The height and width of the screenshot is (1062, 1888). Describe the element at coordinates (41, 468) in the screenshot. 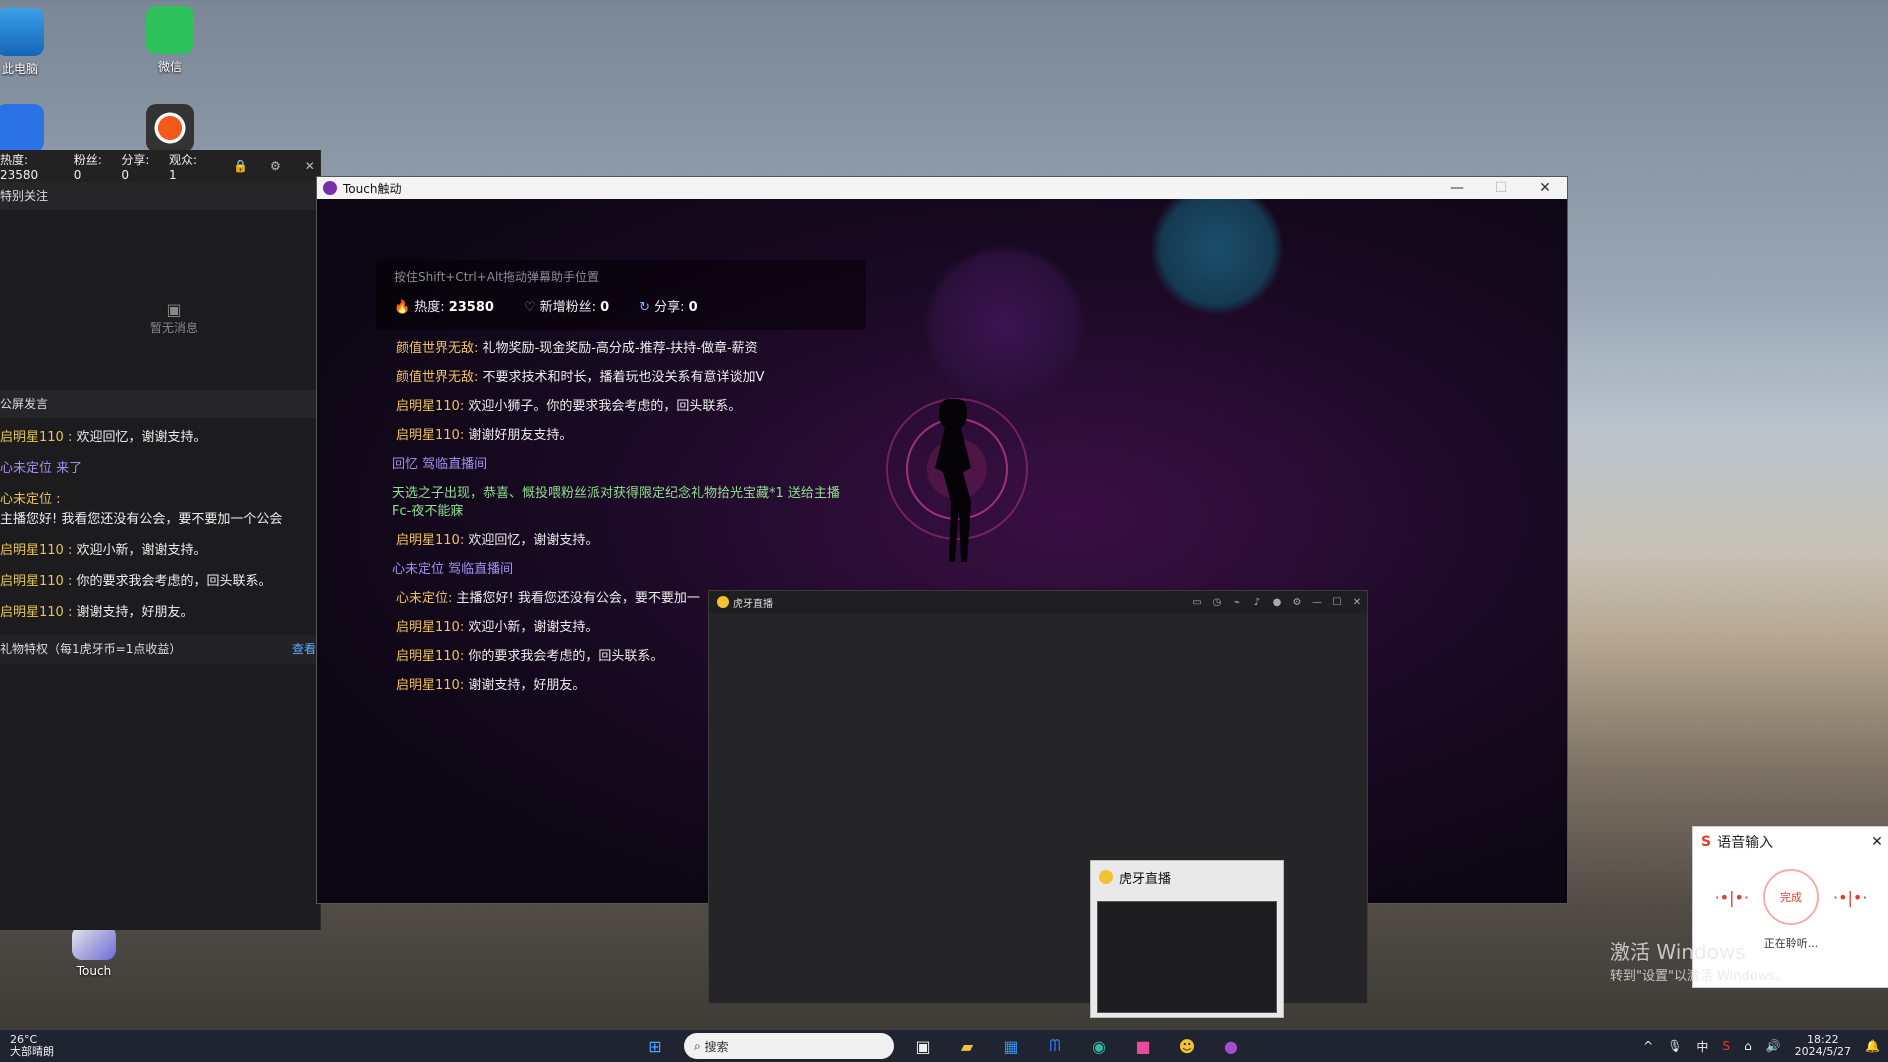

I see `chat-line: 心未定位 来了` at that location.